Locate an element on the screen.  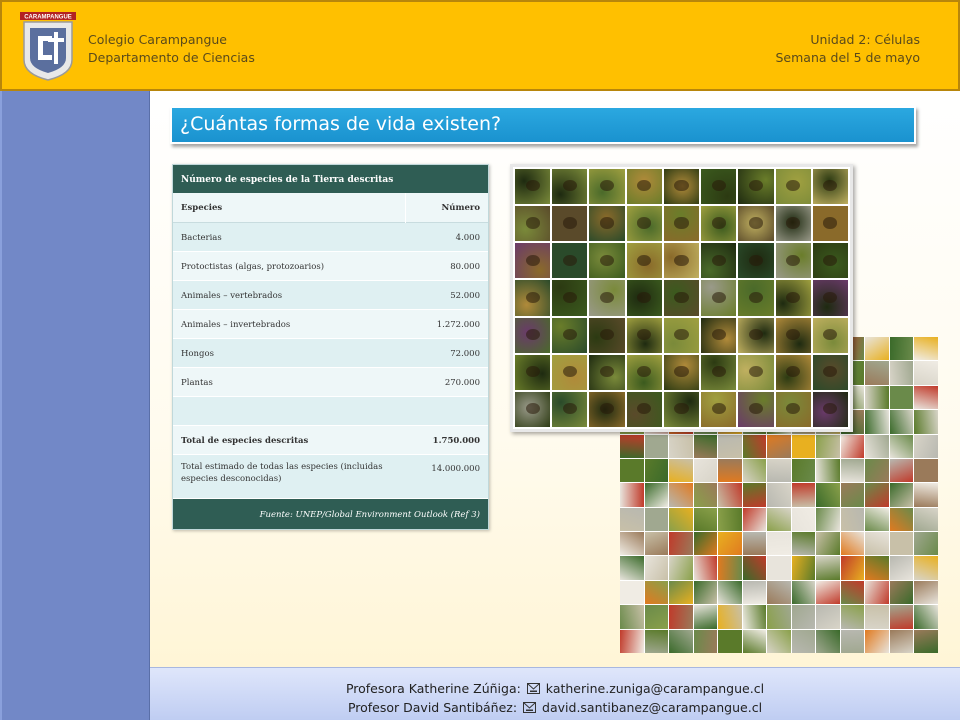
species-name: Plantas is located at coordinates (197, 383).